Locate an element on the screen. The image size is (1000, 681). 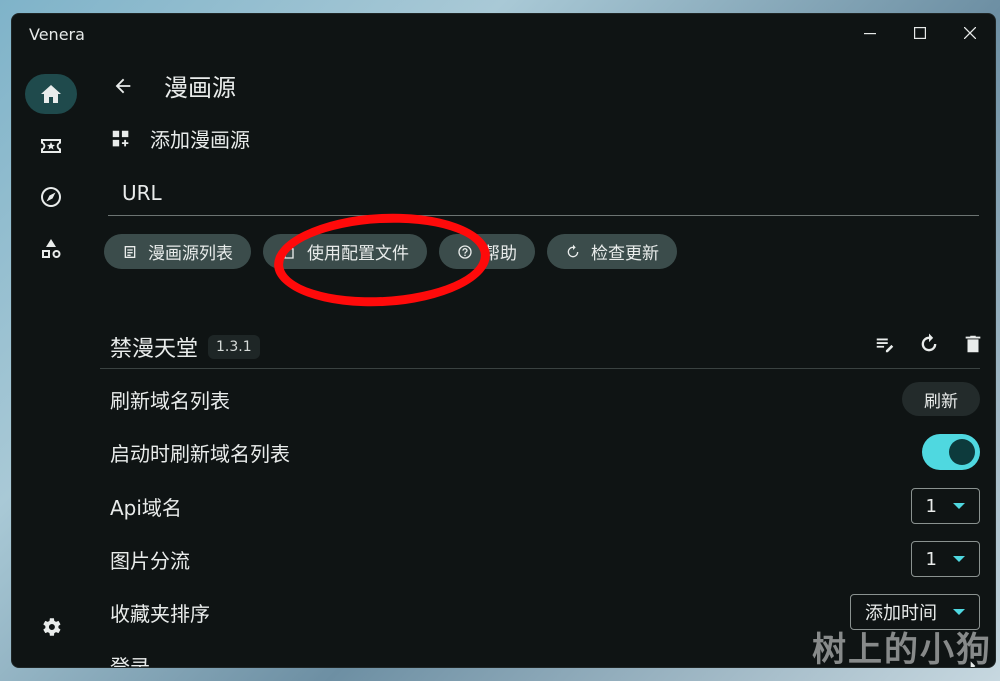
title-bar: Venera is located at coordinates (503, 34).